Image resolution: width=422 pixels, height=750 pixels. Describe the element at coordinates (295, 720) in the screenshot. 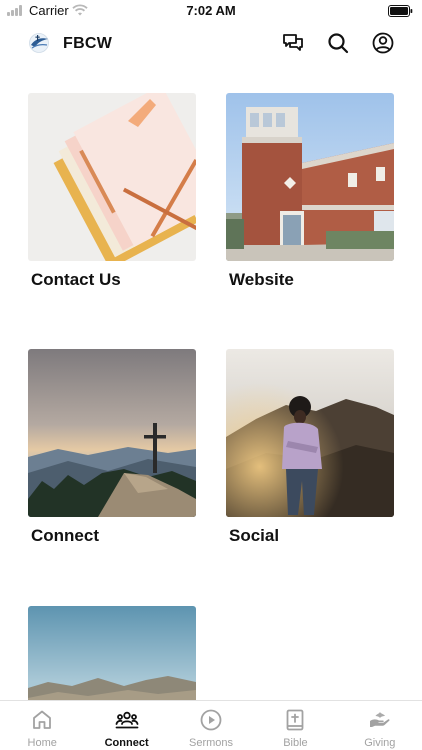

I see `bible-icon` at that location.